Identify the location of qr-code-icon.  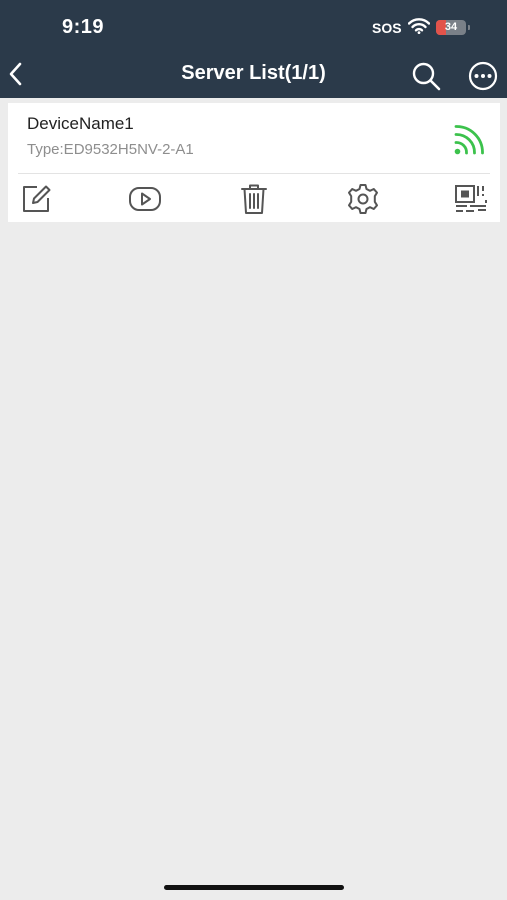
(471, 199).